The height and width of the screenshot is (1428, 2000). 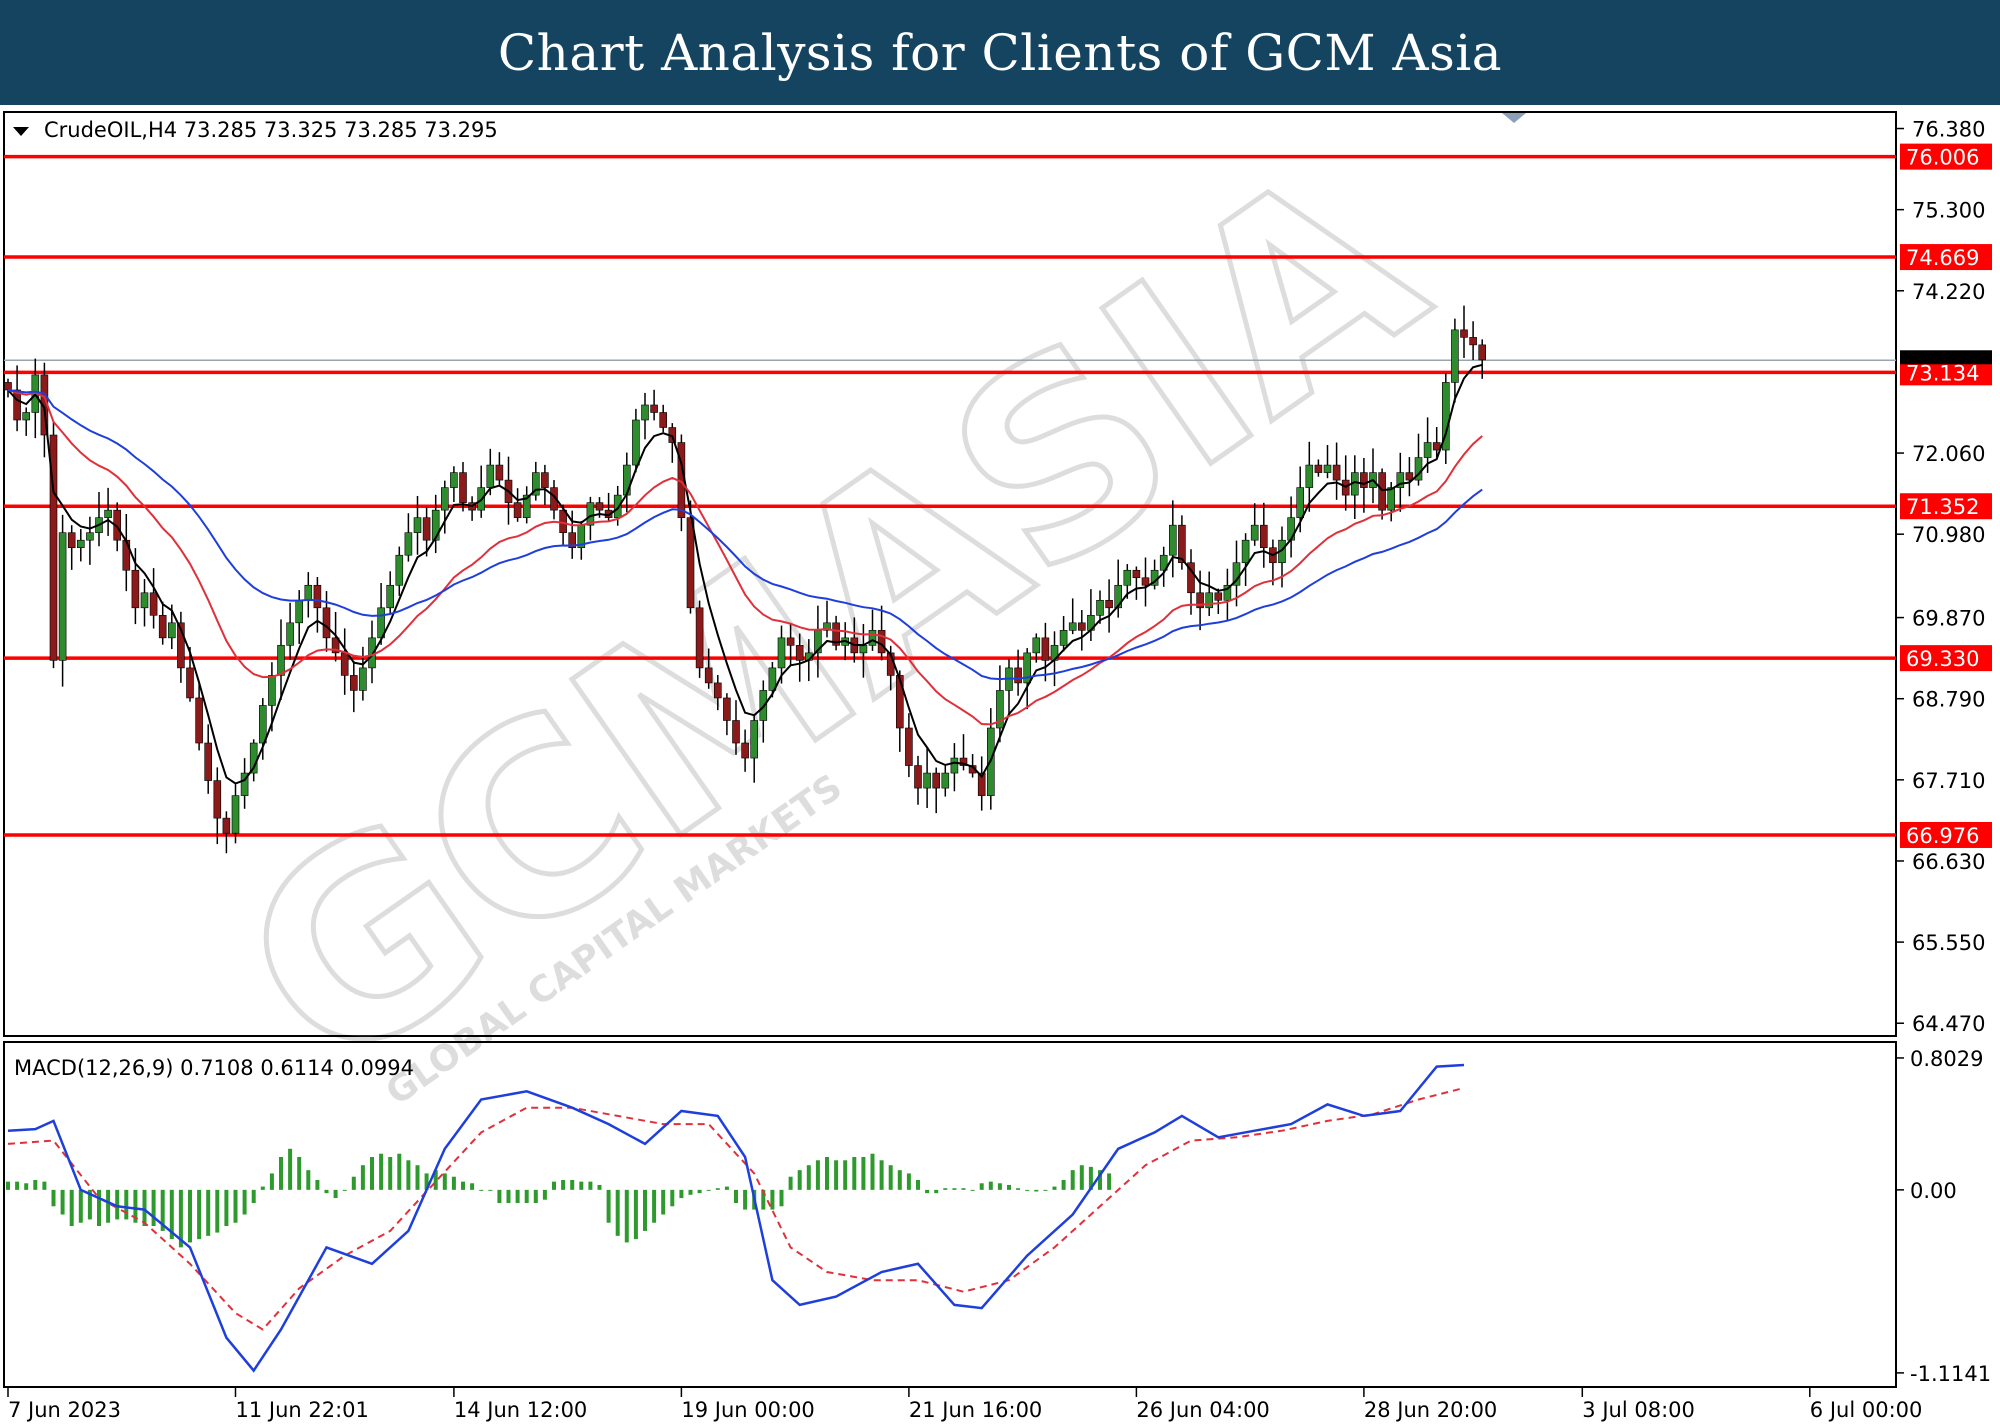 I want to click on price-tick-label: 69.870, so click(x=1948, y=619).